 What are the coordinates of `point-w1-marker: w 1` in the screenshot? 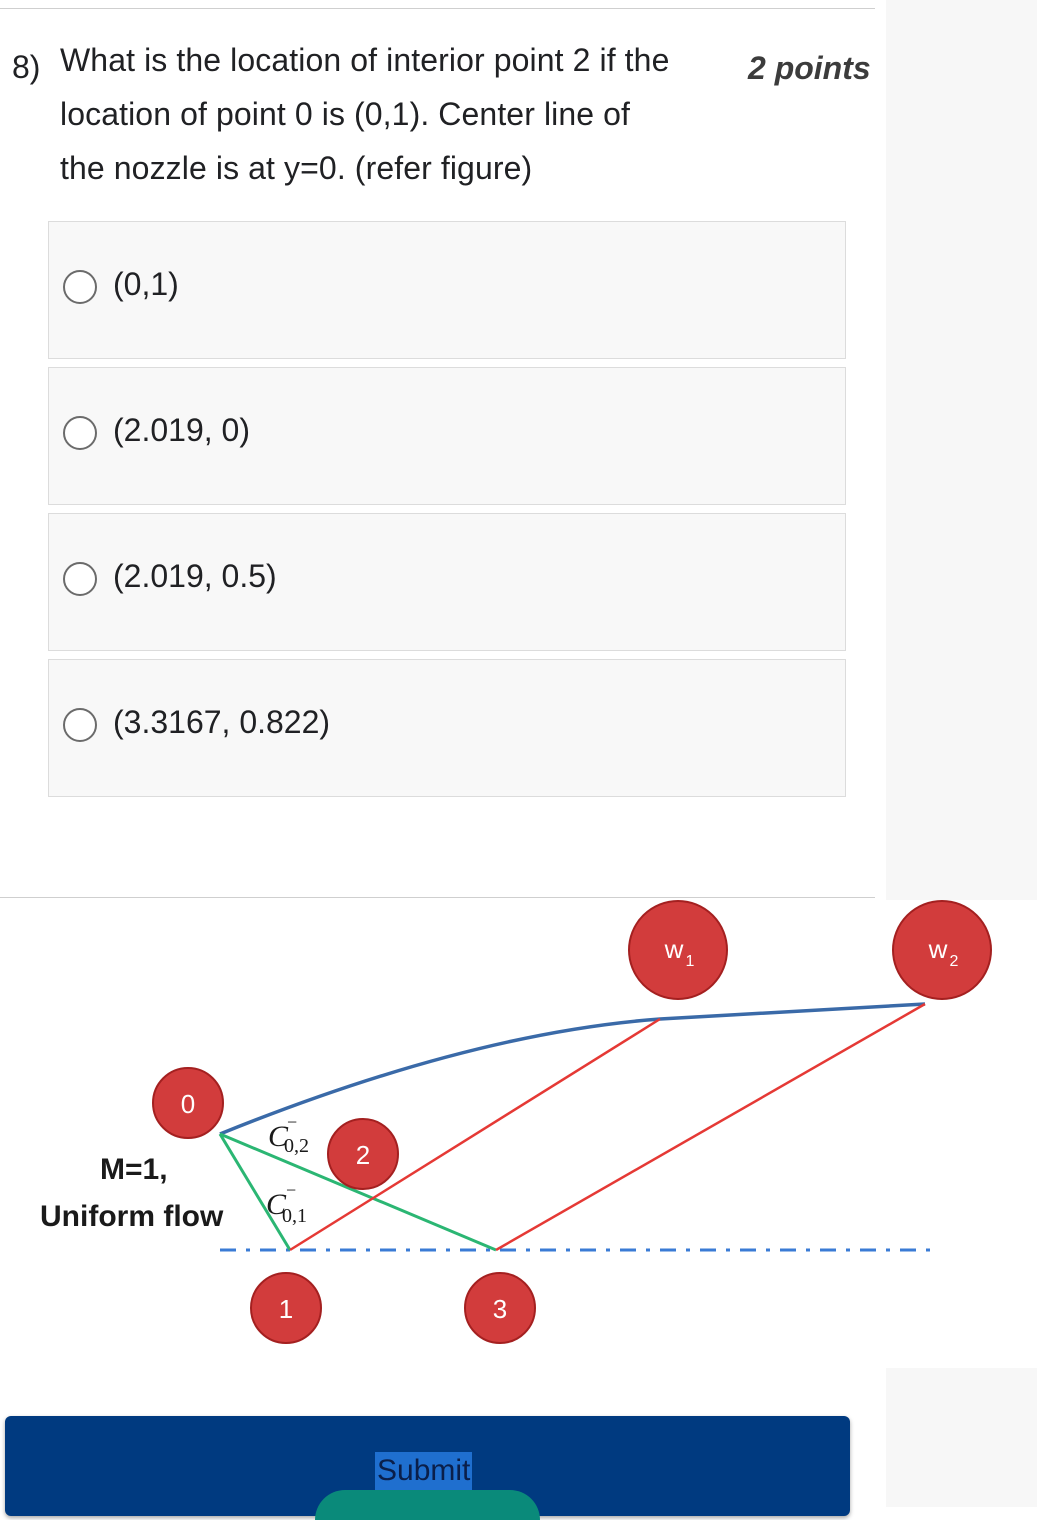 It's located at (678, 950).